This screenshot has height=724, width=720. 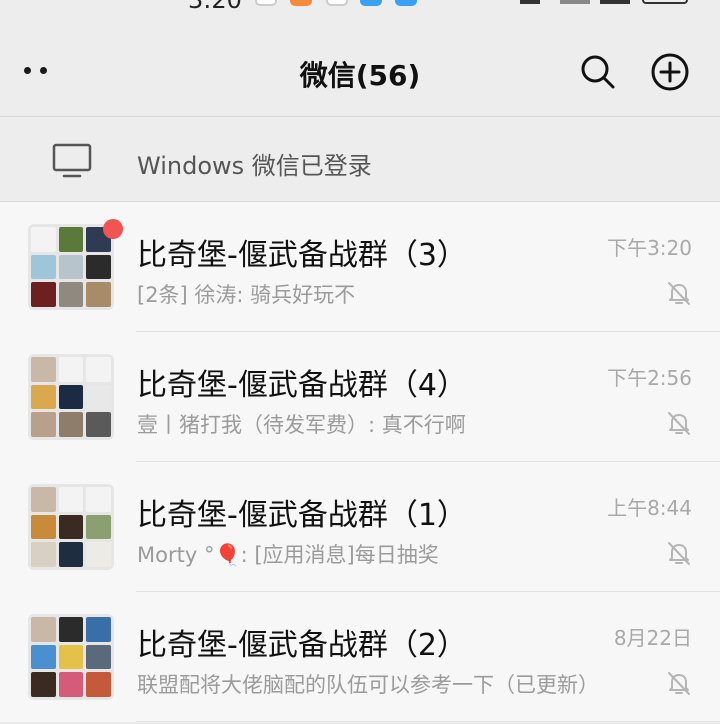 I want to click on chat-name: 比奇堡-偃武备战群（2）, so click(x=302, y=645).